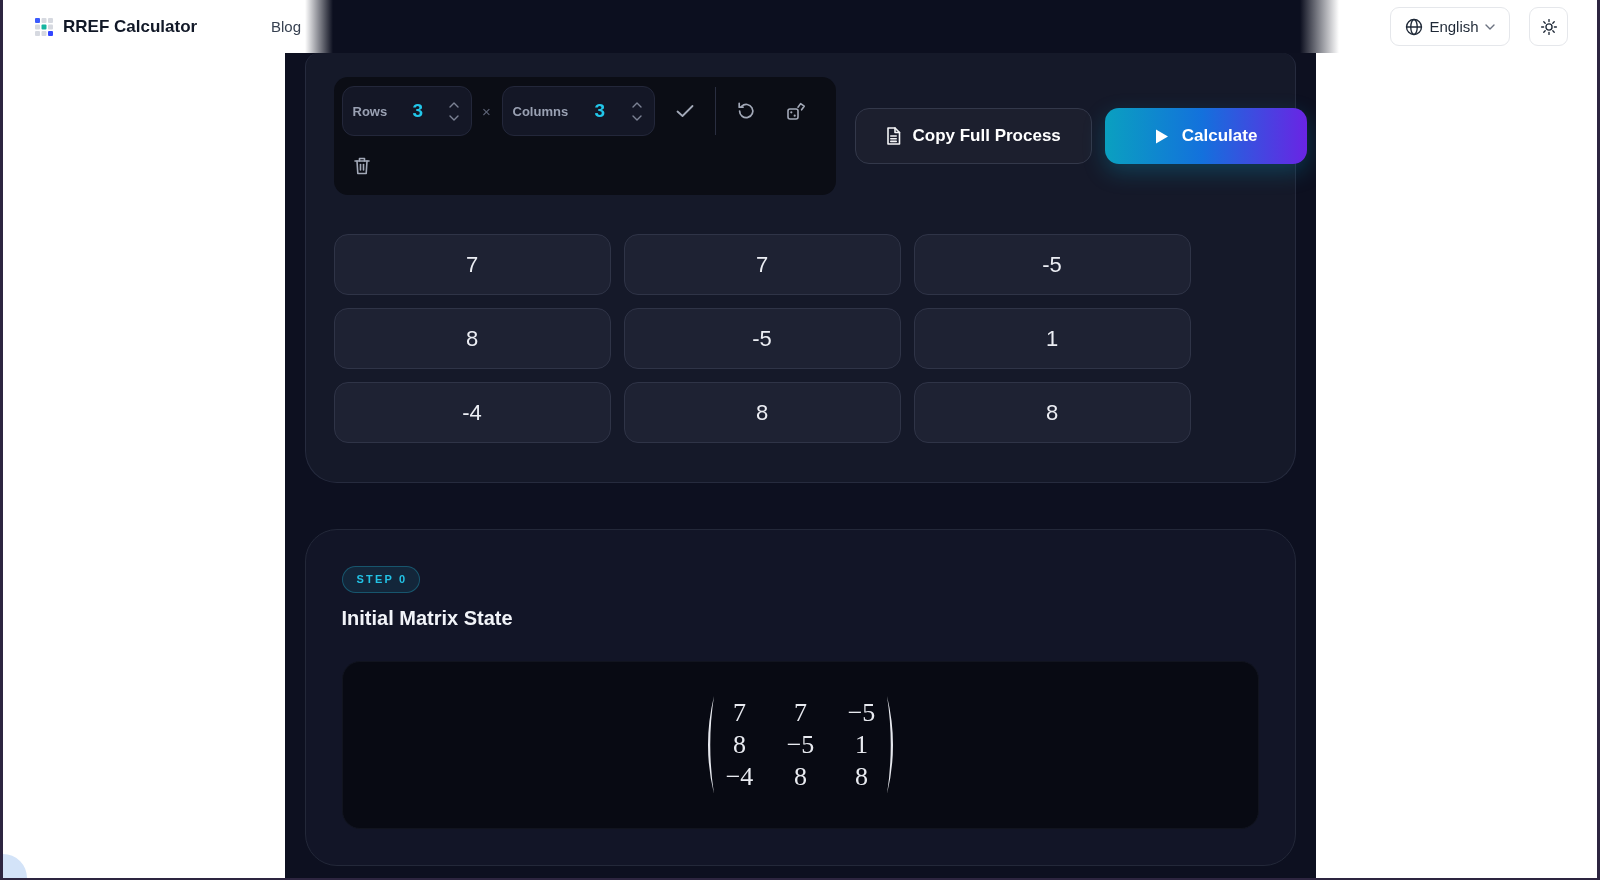 The width and height of the screenshot is (1600, 880). Describe the element at coordinates (684, 111) in the screenshot. I see `check-icon` at that location.